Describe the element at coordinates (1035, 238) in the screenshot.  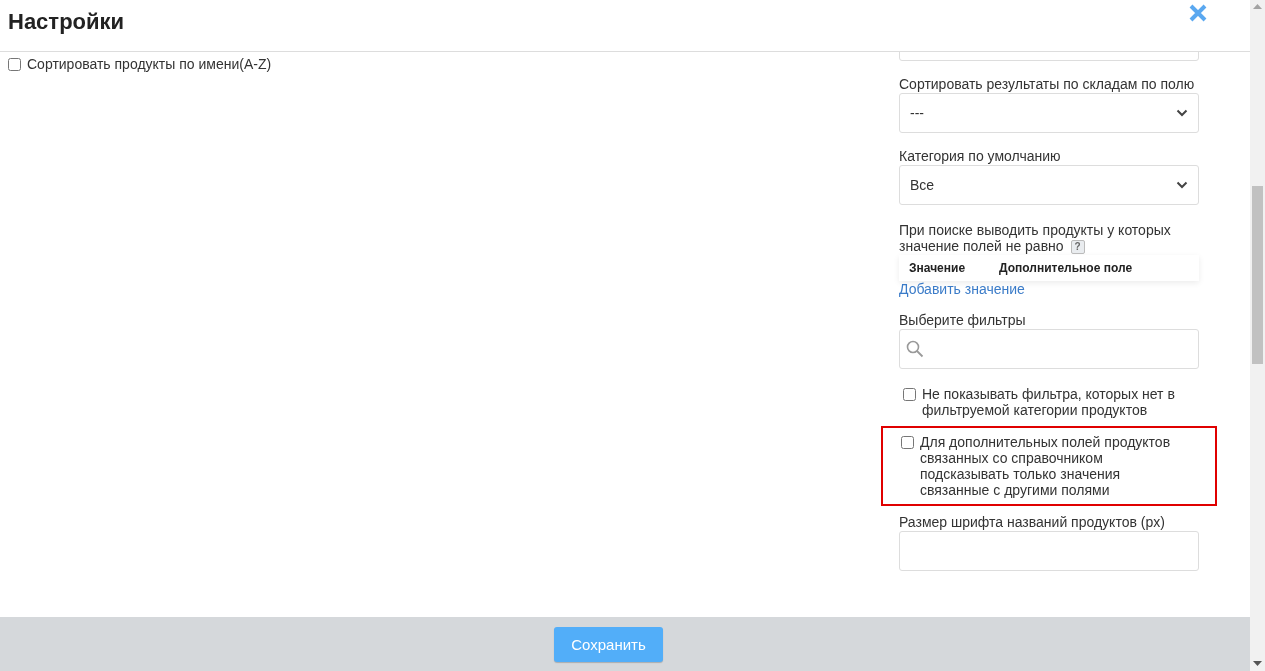
I see `field-label: При поиске выводить продукты у которых значение полей не равно ?` at that location.